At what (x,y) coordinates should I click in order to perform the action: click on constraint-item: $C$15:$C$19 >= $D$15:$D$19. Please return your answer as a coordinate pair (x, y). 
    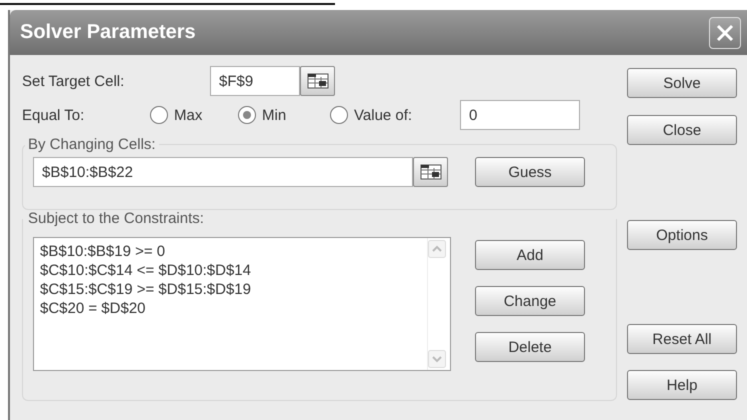
    Looking at the image, I should click on (230, 289).